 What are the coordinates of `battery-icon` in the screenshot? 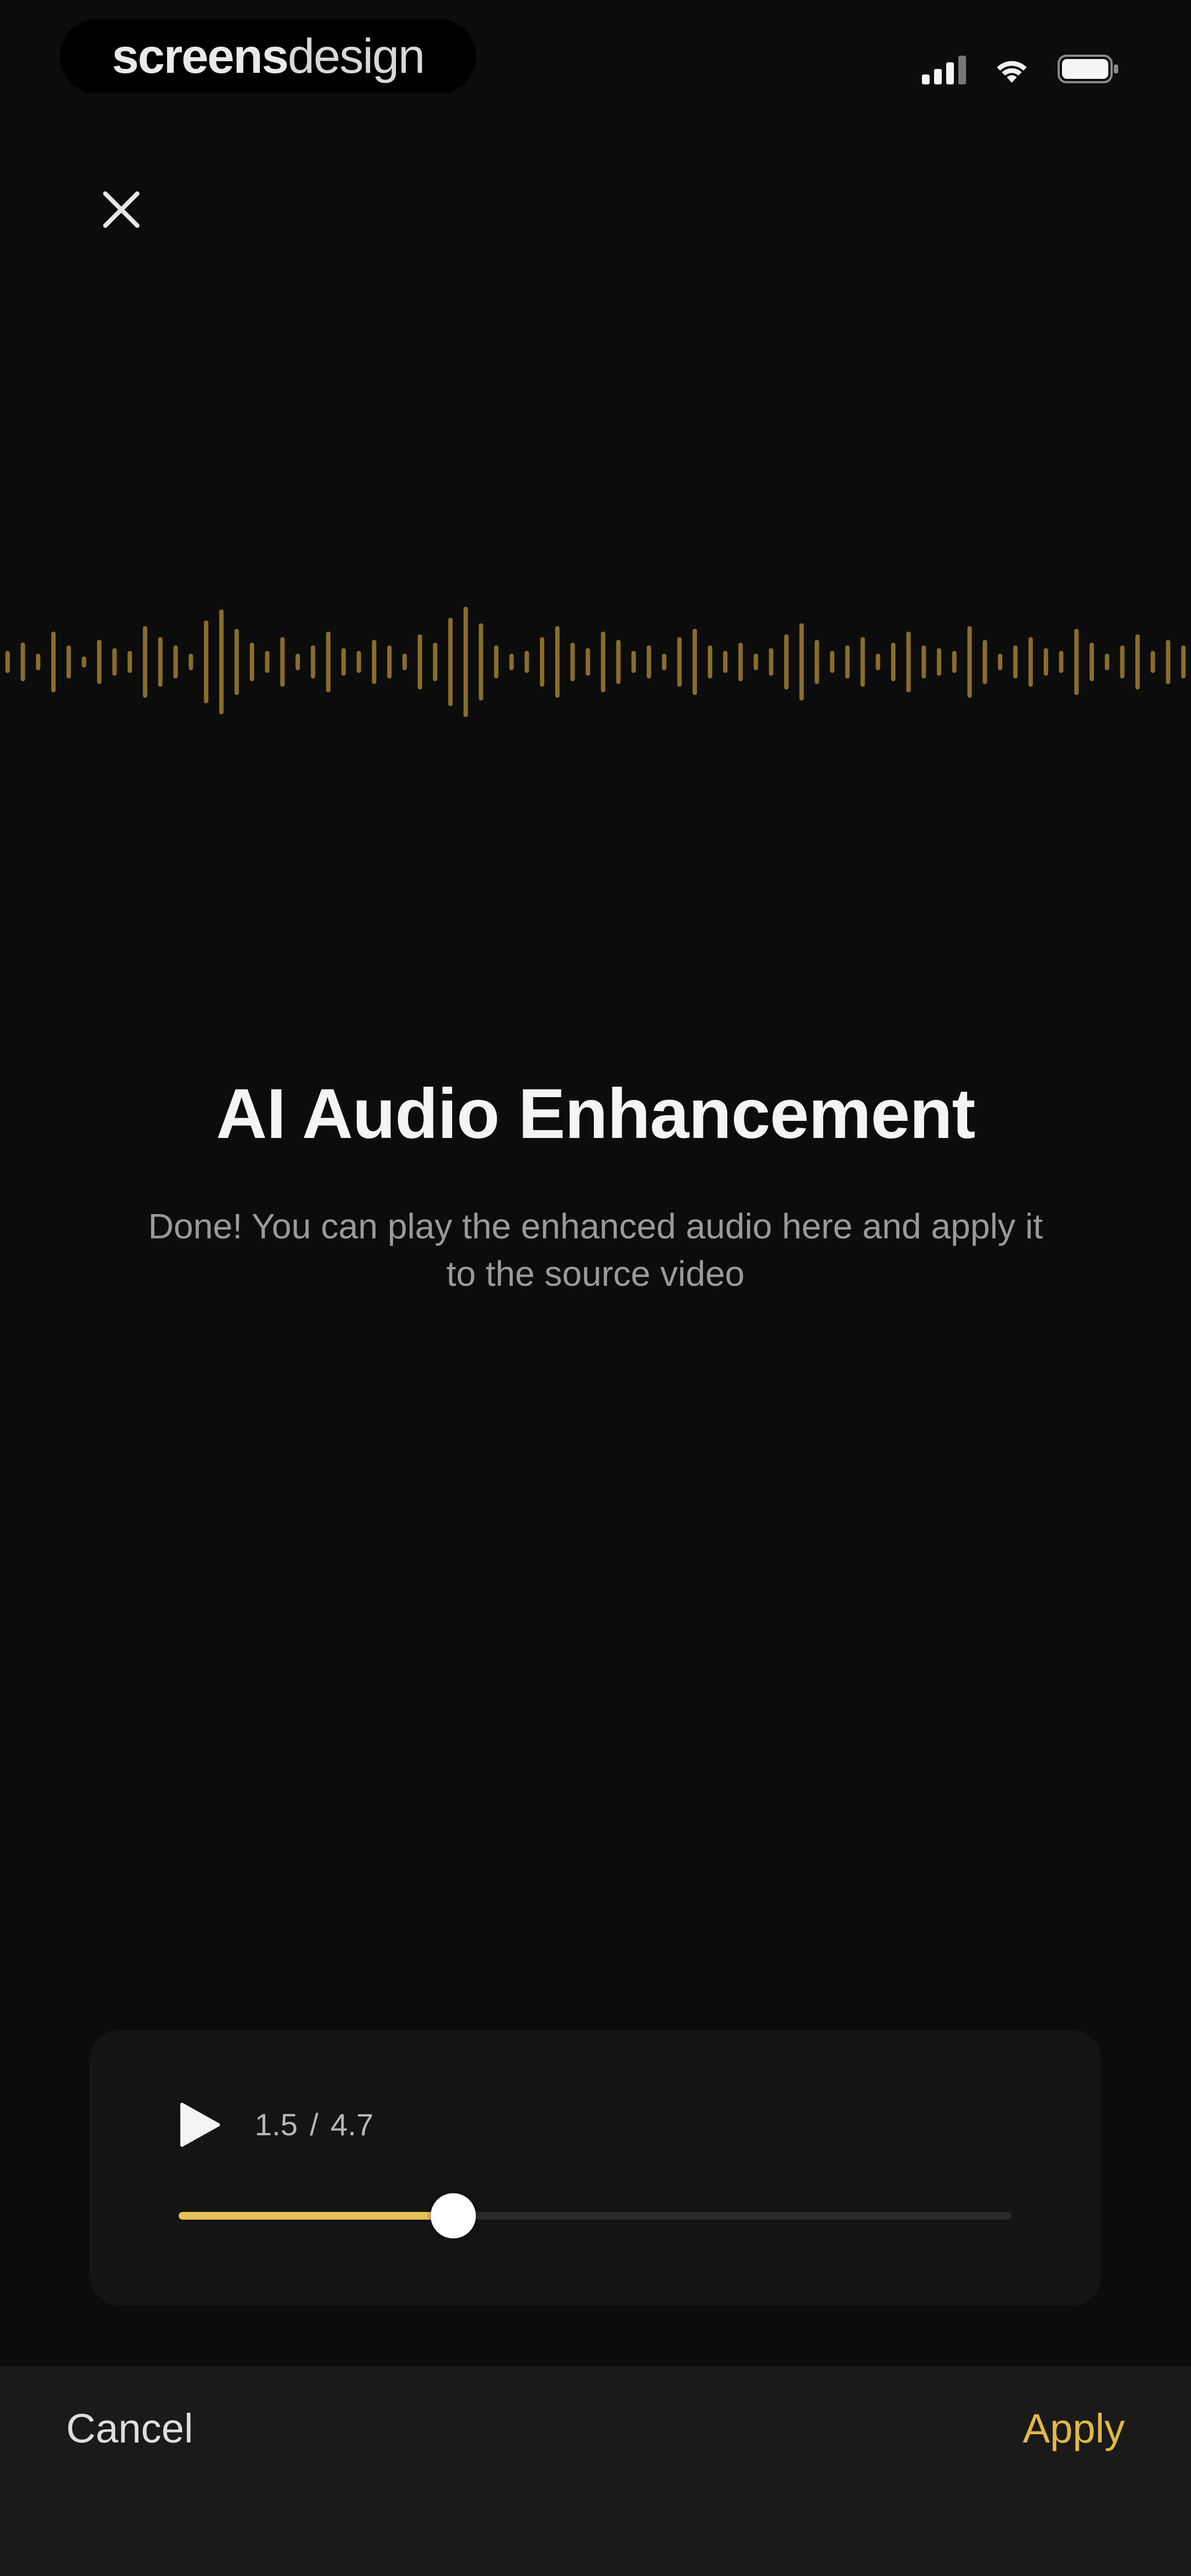 It's located at (1088, 69).